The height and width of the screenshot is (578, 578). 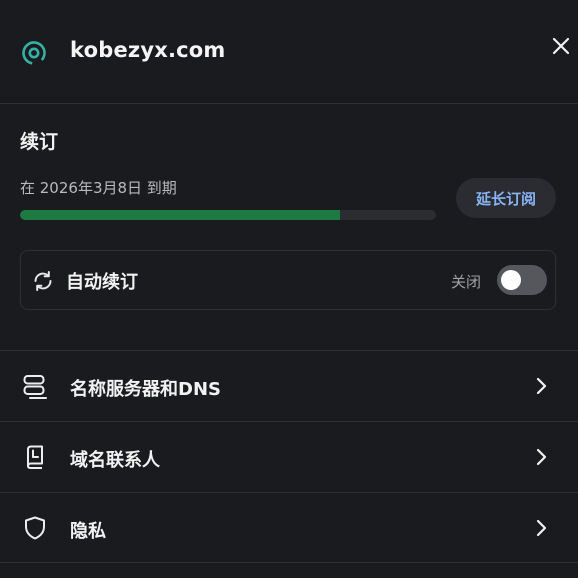 What do you see at coordinates (522, 280) in the screenshot?
I see `auto-renew-toggle` at bounding box center [522, 280].